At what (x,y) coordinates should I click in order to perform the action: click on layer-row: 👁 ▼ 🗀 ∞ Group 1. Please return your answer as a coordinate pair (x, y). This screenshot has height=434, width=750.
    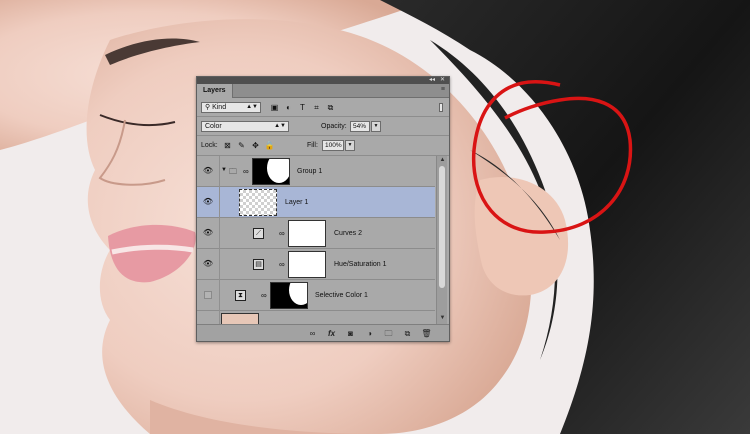
    Looking at the image, I should click on (316, 171).